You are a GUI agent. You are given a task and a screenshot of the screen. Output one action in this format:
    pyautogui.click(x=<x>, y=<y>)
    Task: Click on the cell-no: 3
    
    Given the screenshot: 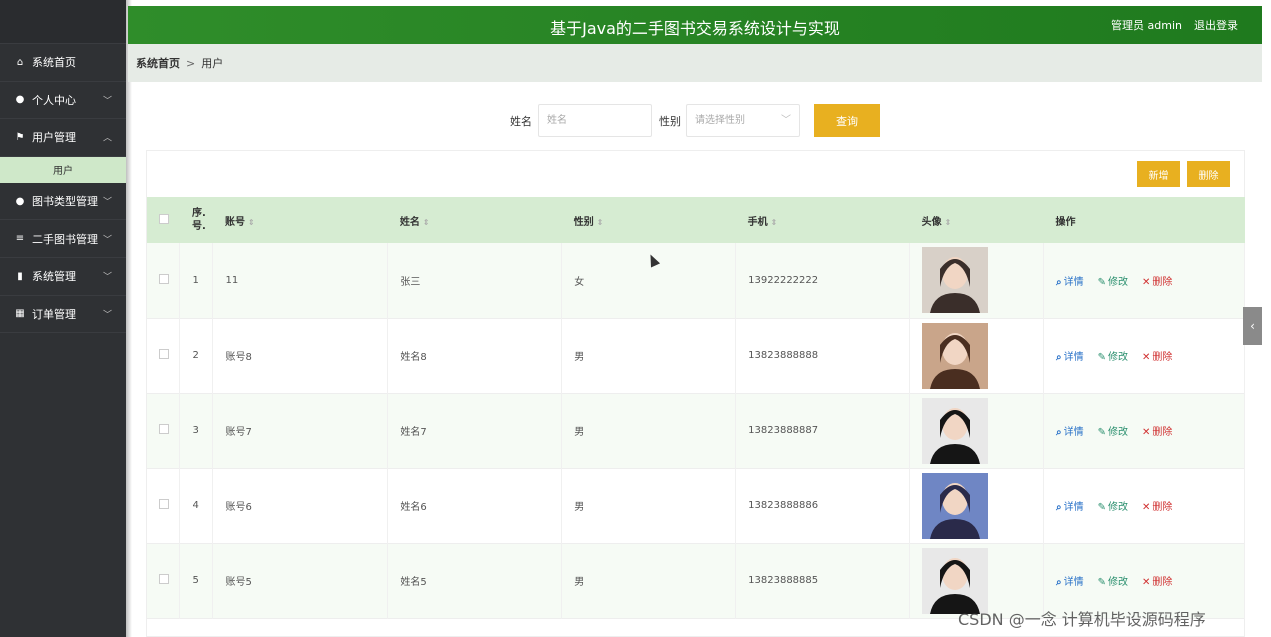 What is the action you would take?
    pyautogui.click(x=196, y=430)
    